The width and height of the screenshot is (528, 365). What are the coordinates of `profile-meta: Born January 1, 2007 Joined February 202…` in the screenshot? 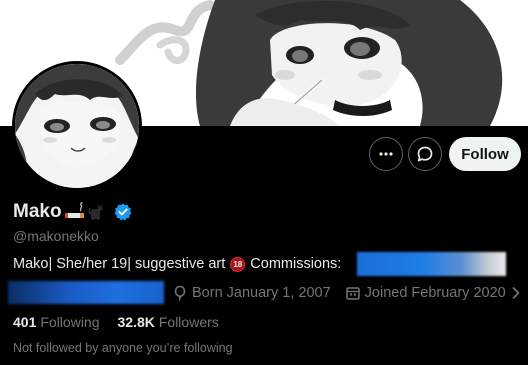 It's located at (347, 293).